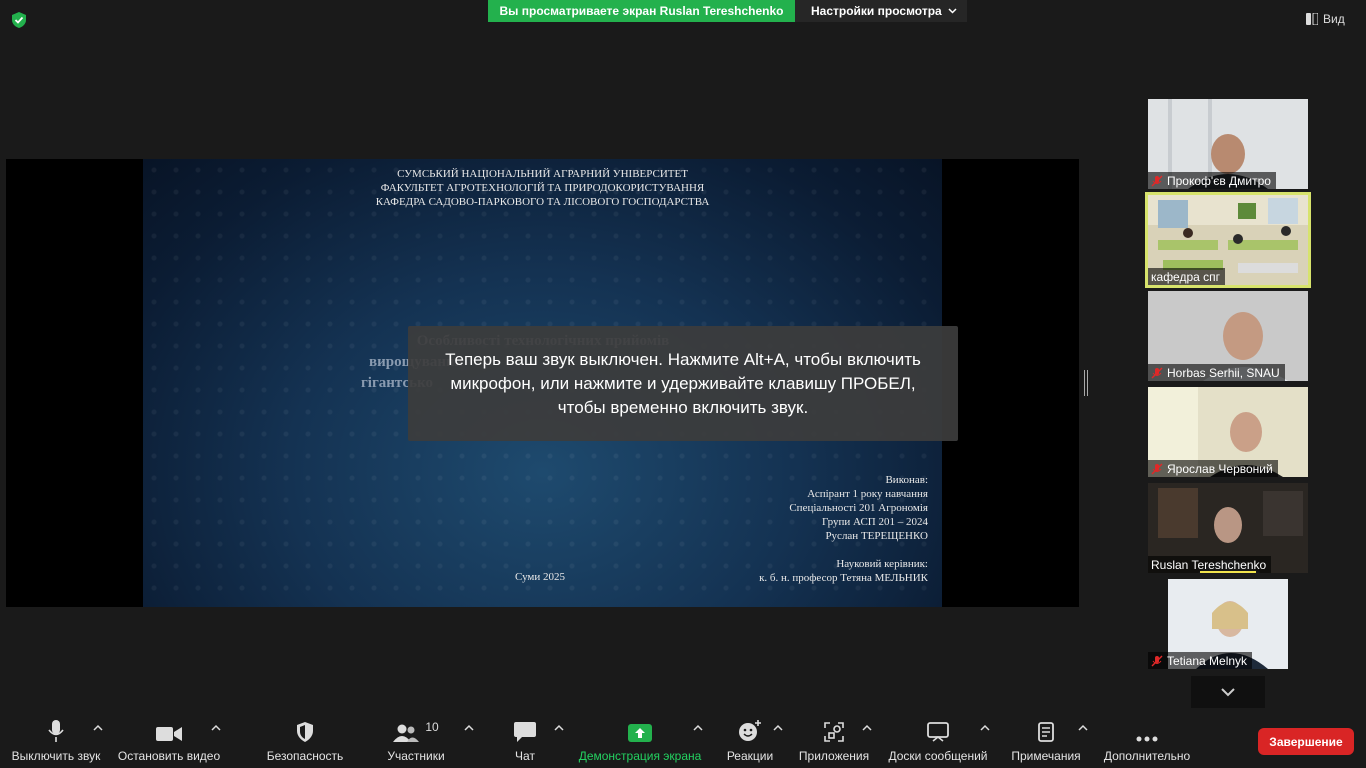 This screenshot has height=768, width=1366. I want to click on author-spacer, so click(843, 550).